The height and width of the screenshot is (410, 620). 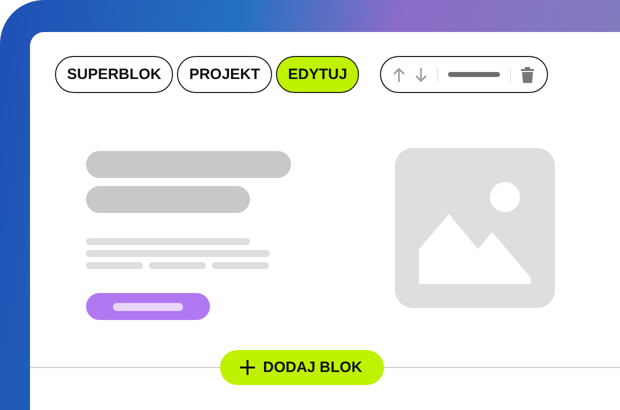 What do you see at coordinates (474, 74) in the screenshot?
I see `slider-handle-icon` at bounding box center [474, 74].